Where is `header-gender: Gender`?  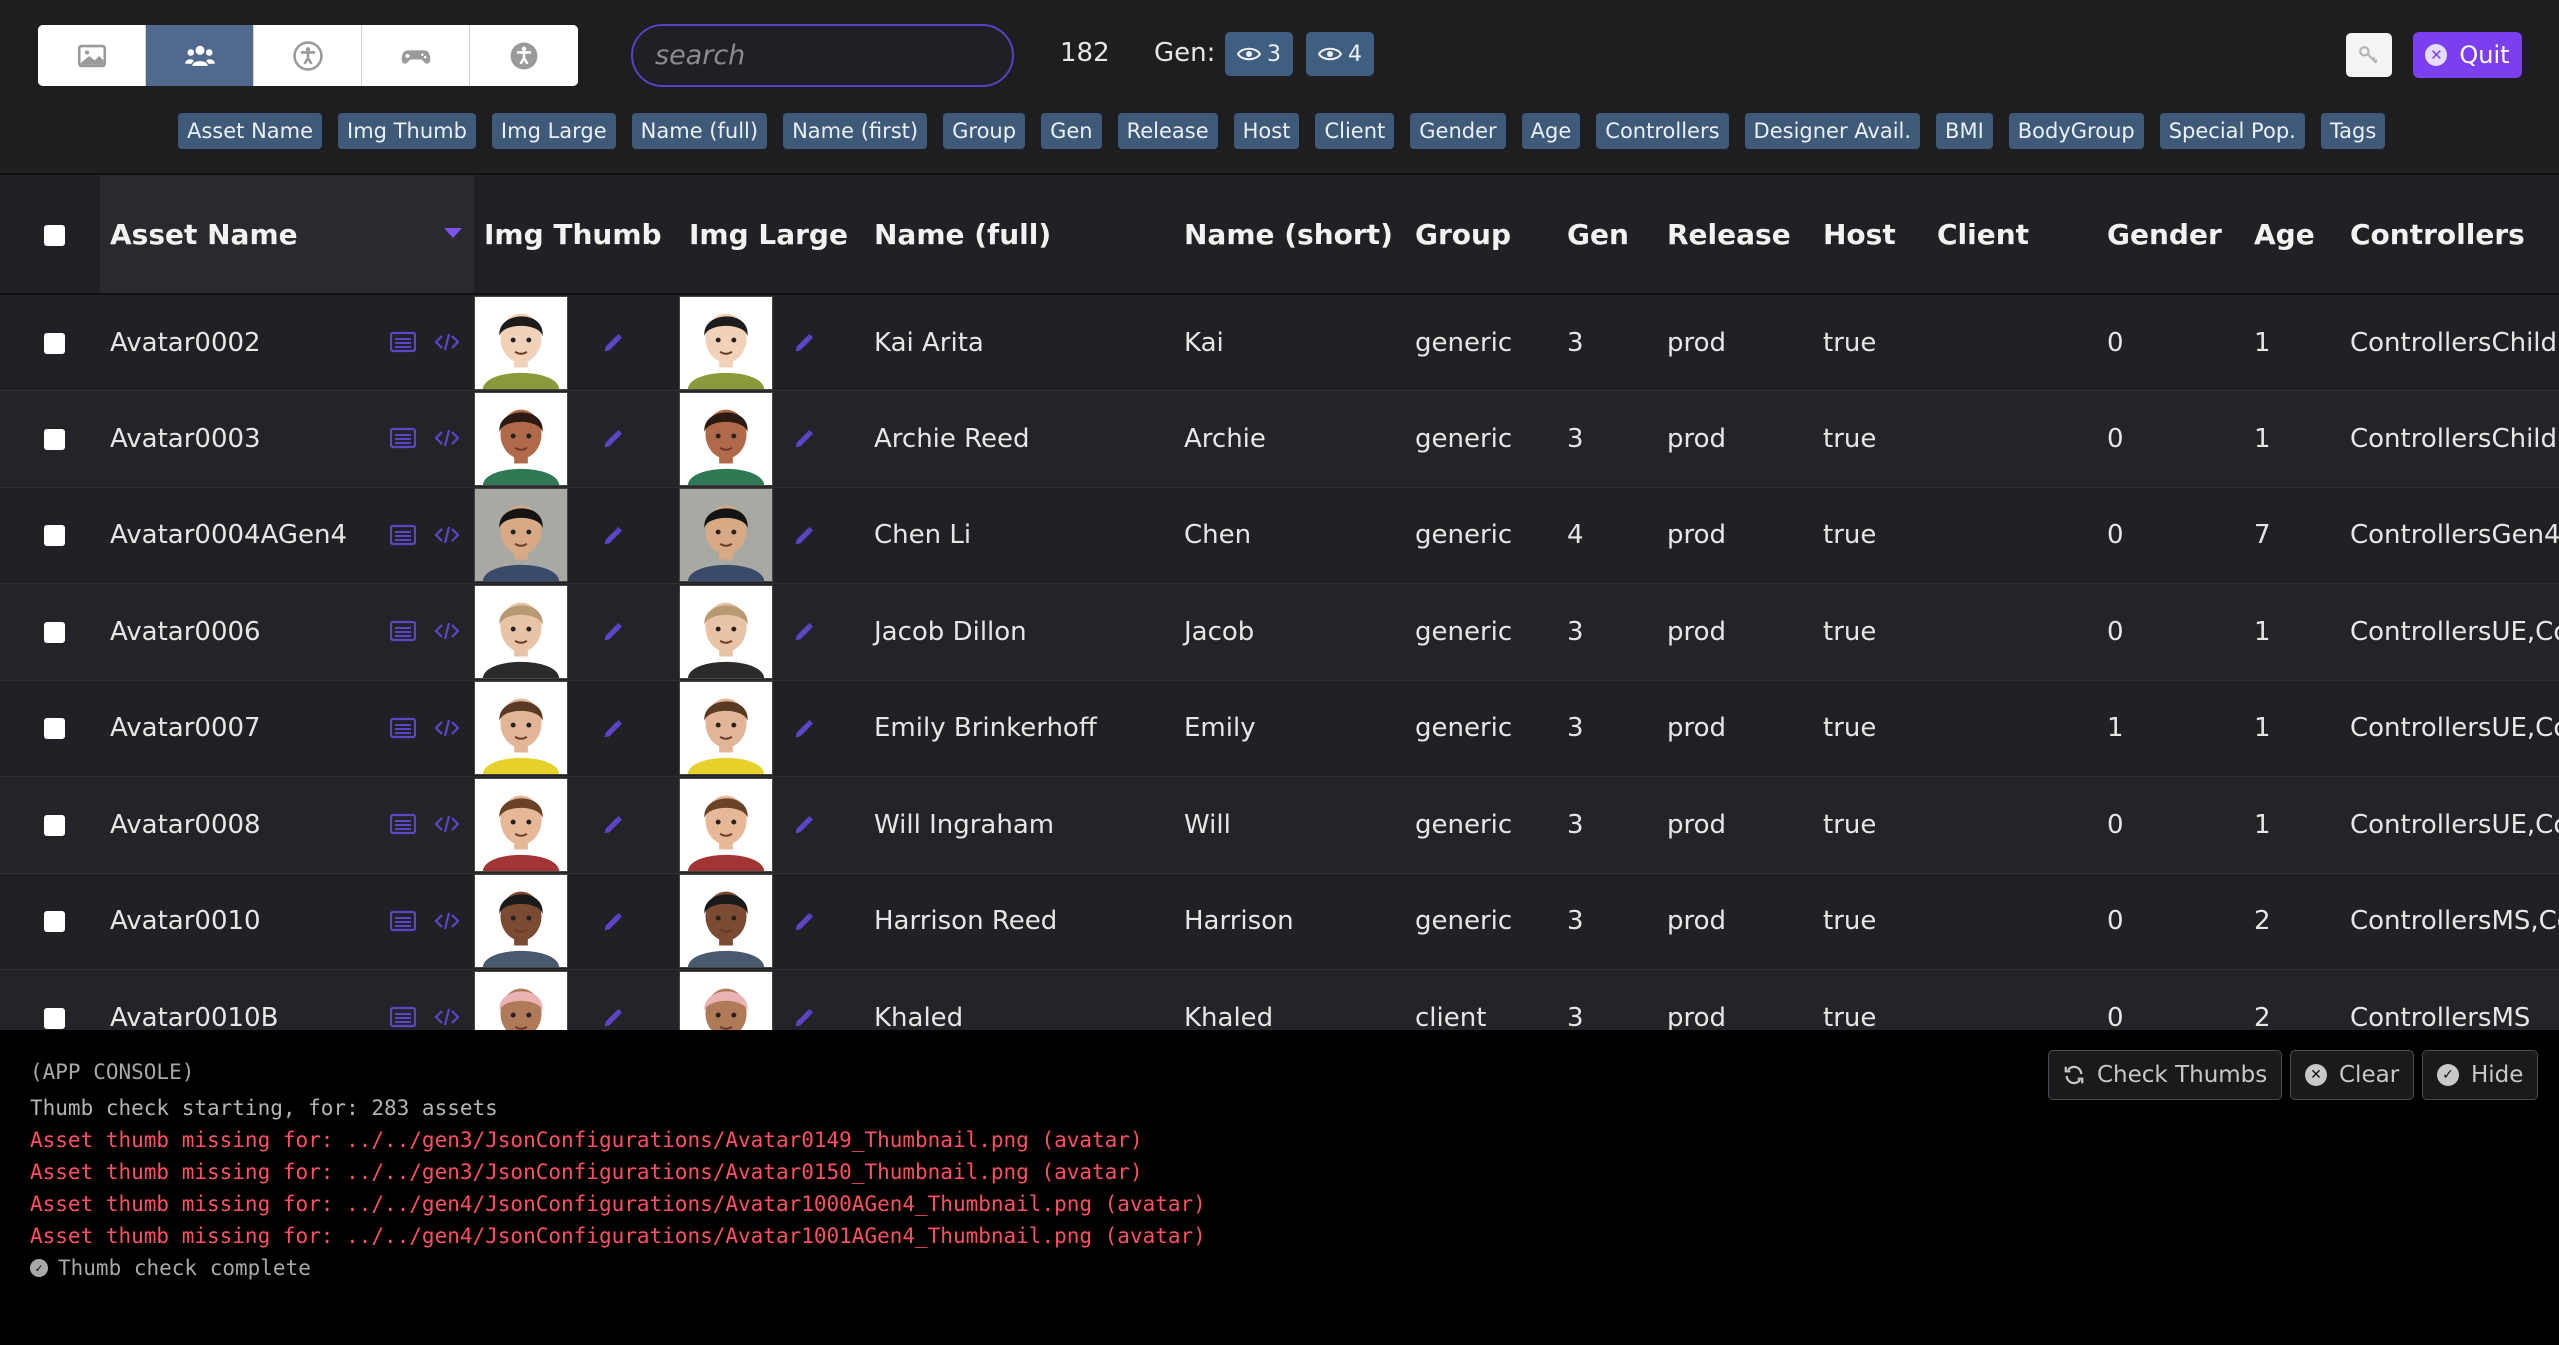
header-gender: Gender is located at coordinates (2170, 235).